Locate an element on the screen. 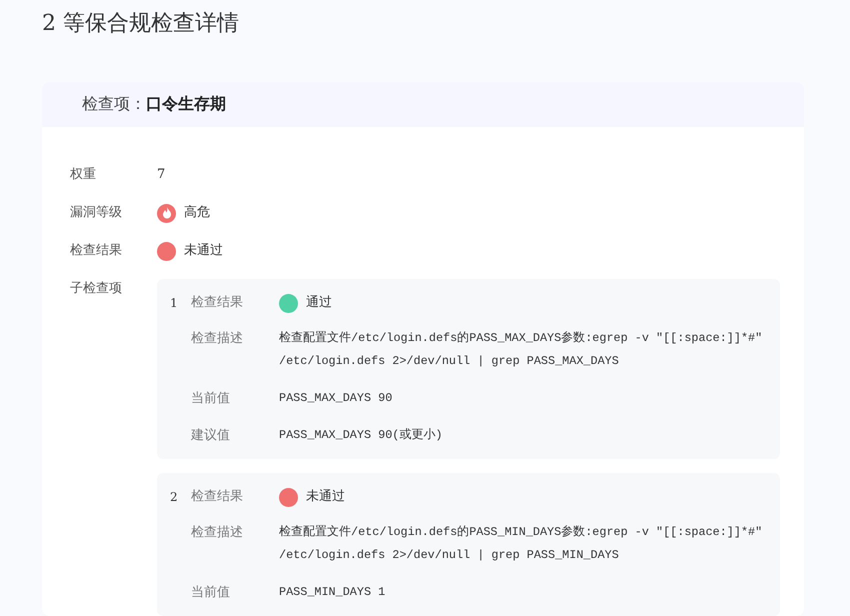  field-label: 权重 is located at coordinates (83, 175).